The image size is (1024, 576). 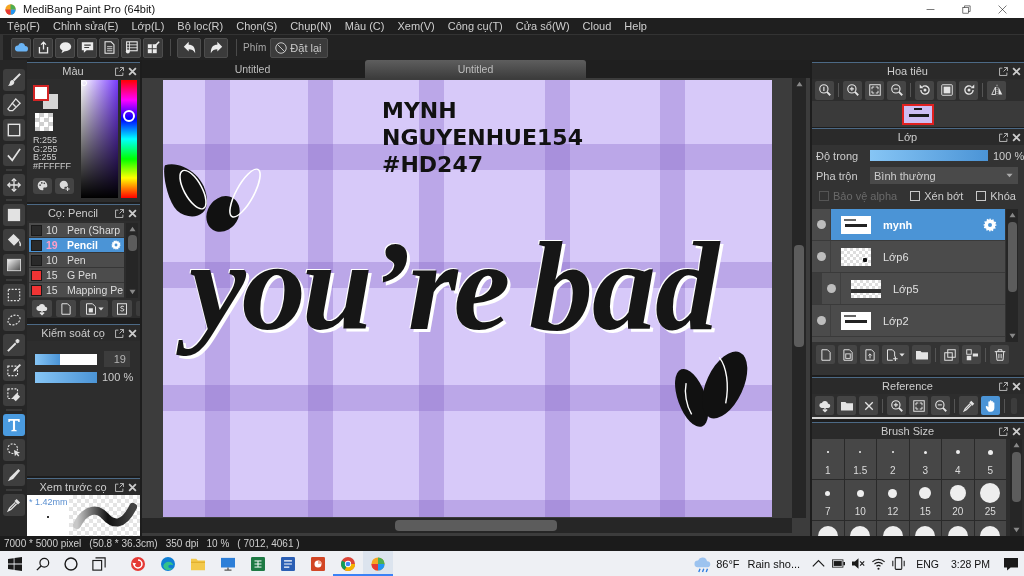 What do you see at coordinates (971, 354) in the screenshot?
I see `merge-button` at bounding box center [971, 354].